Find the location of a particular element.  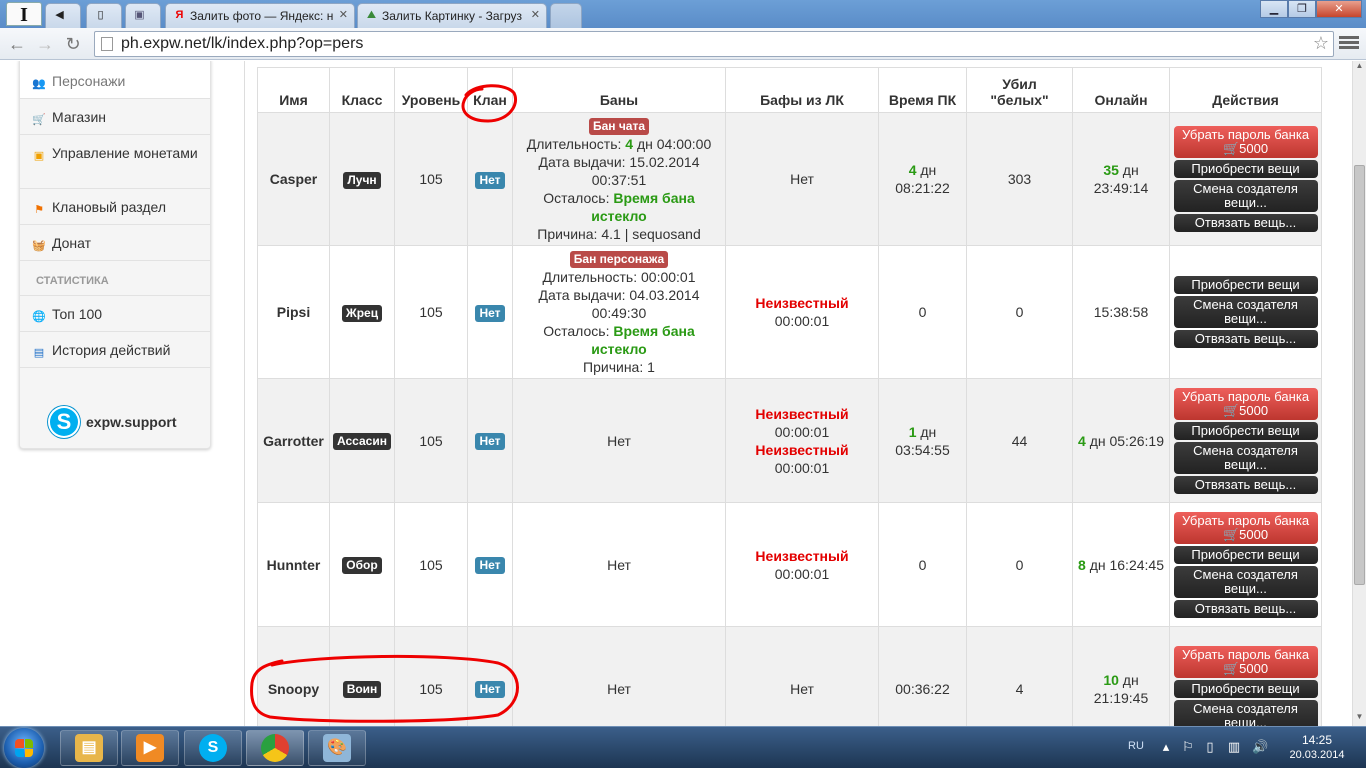

close-window-button: ✕ is located at coordinates (1339, 9).